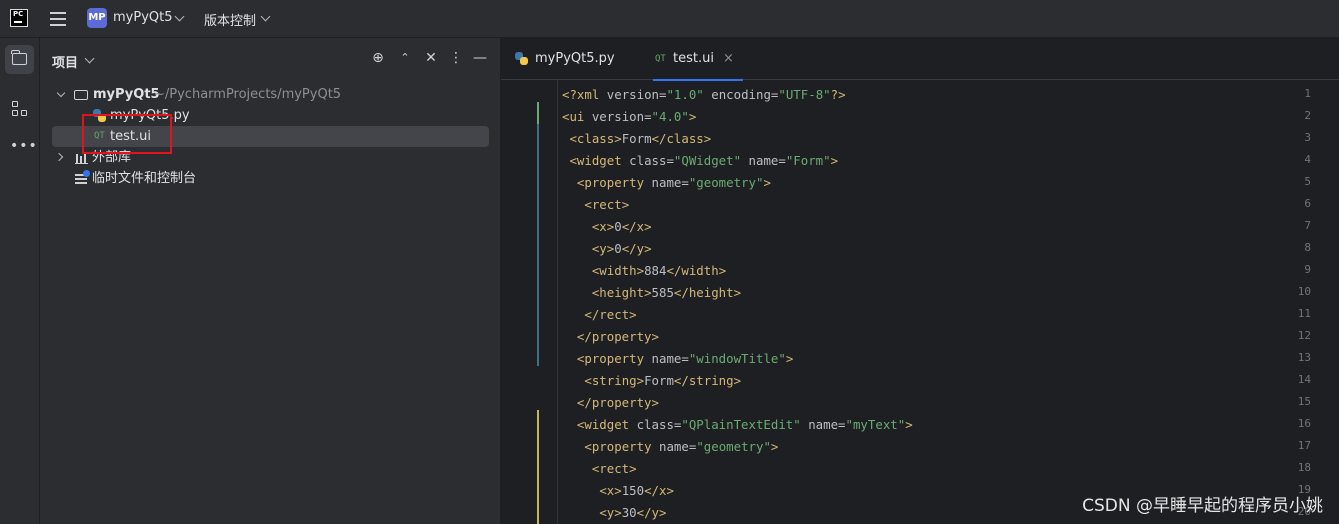  I want to click on project-tool-button, so click(19, 59).